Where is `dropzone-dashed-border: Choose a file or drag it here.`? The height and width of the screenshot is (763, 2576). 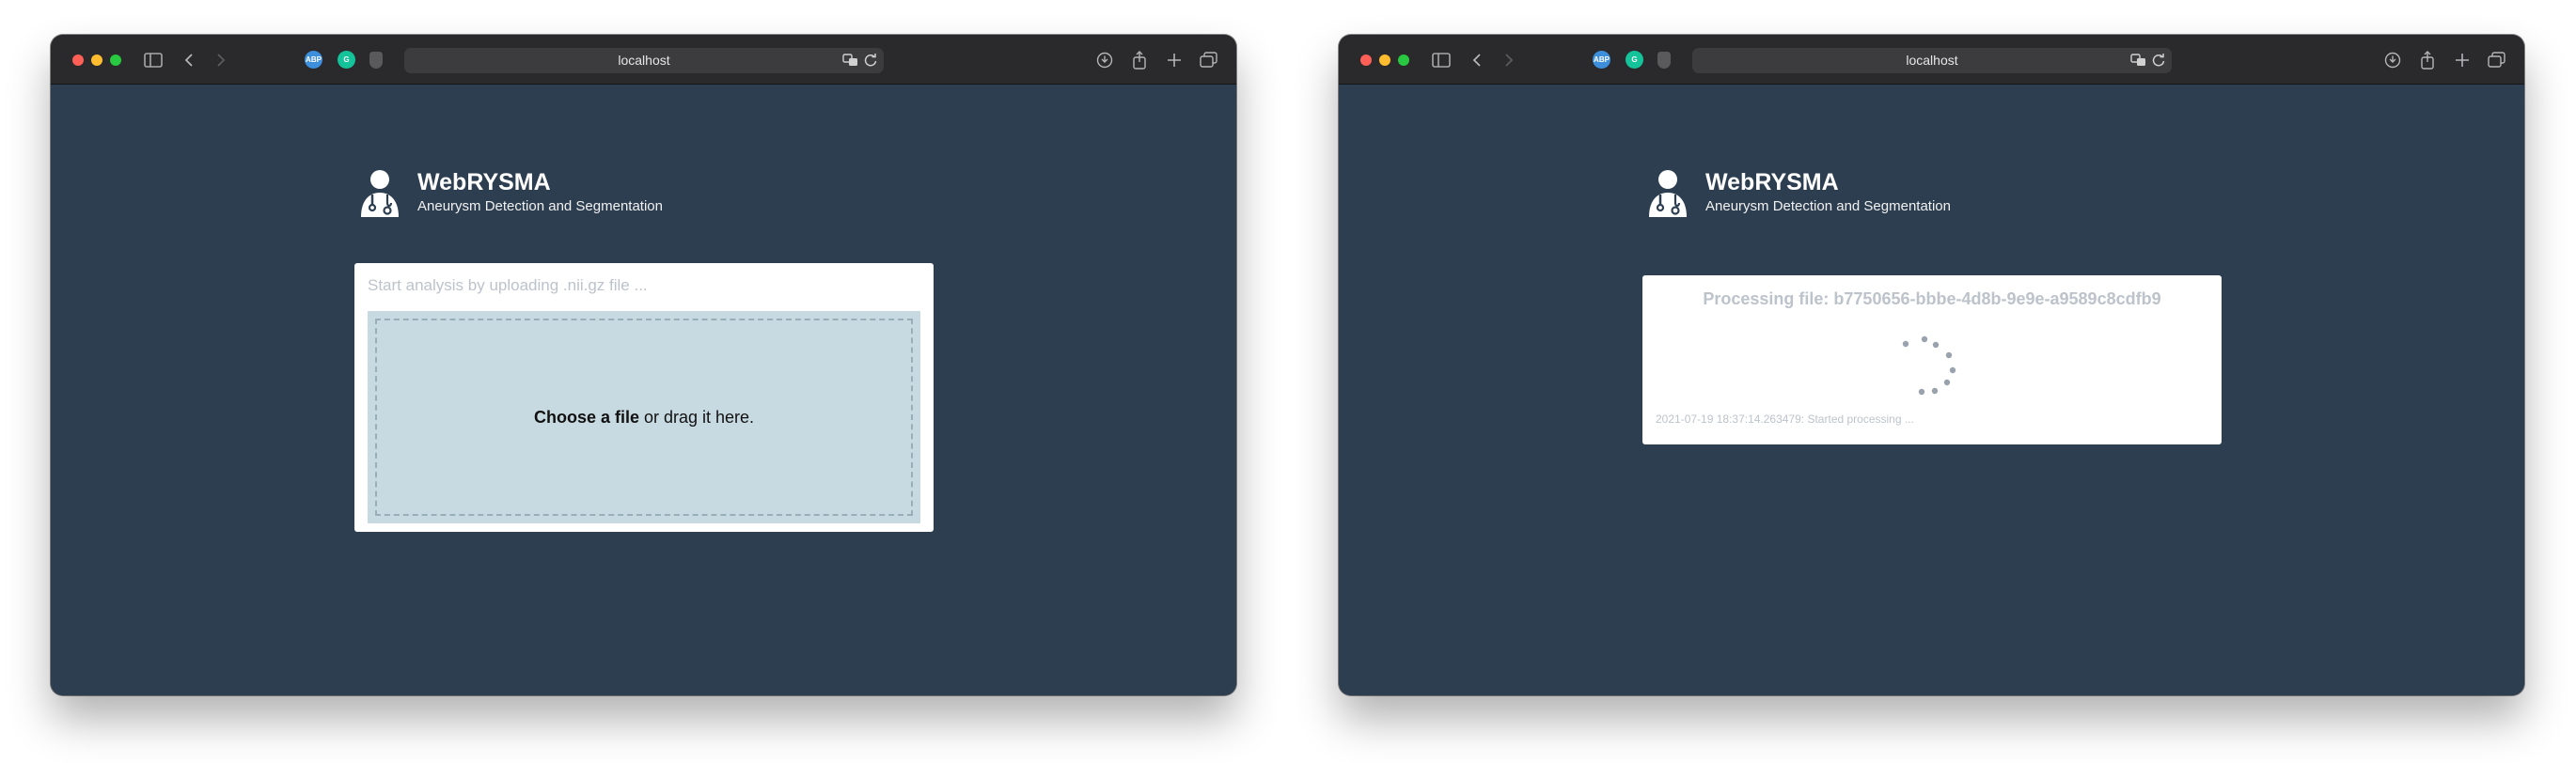
dropzone-dashed-border: Choose a file or drag it here. is located at coordinates (644, 417).